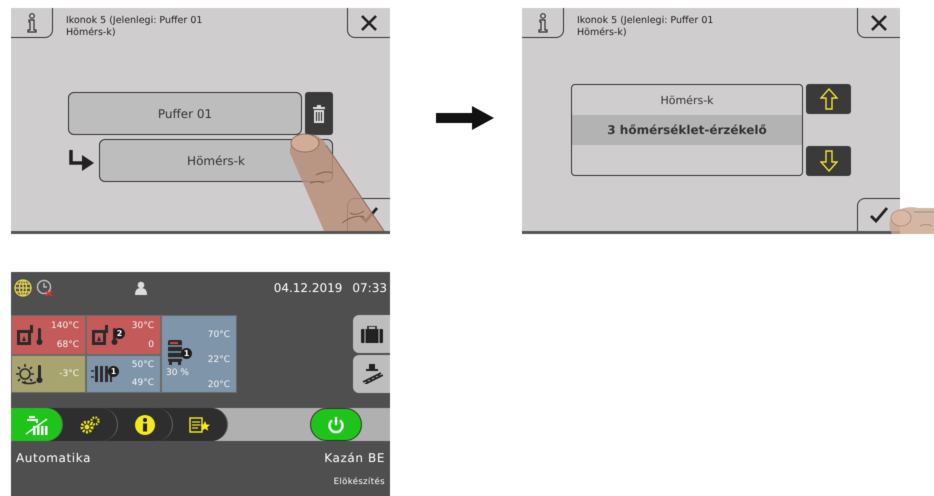  I want to click on temperature-value: -3°C, so click(69, 374).